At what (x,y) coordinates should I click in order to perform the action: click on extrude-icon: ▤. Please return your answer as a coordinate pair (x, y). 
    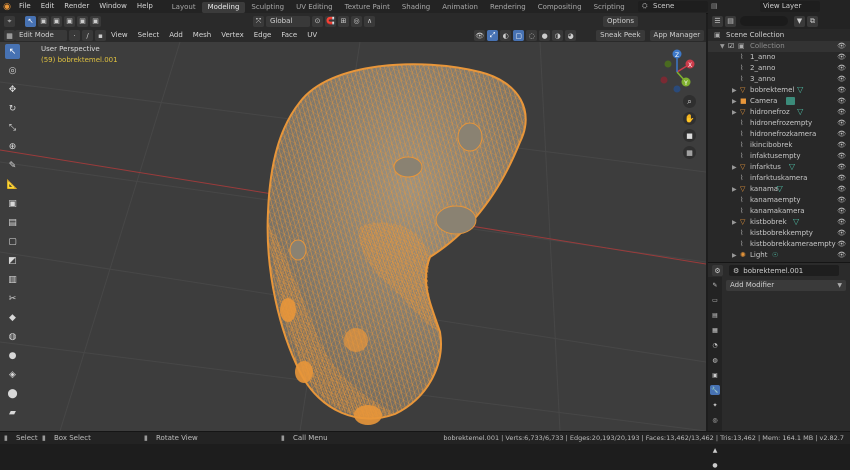
    Looking at the image, I should click on (12, 222).